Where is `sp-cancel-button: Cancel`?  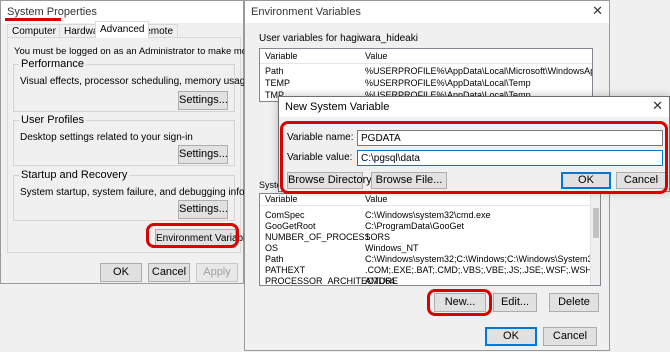
sp-cancel-button: Cancel is located at coordinates (169, 272).